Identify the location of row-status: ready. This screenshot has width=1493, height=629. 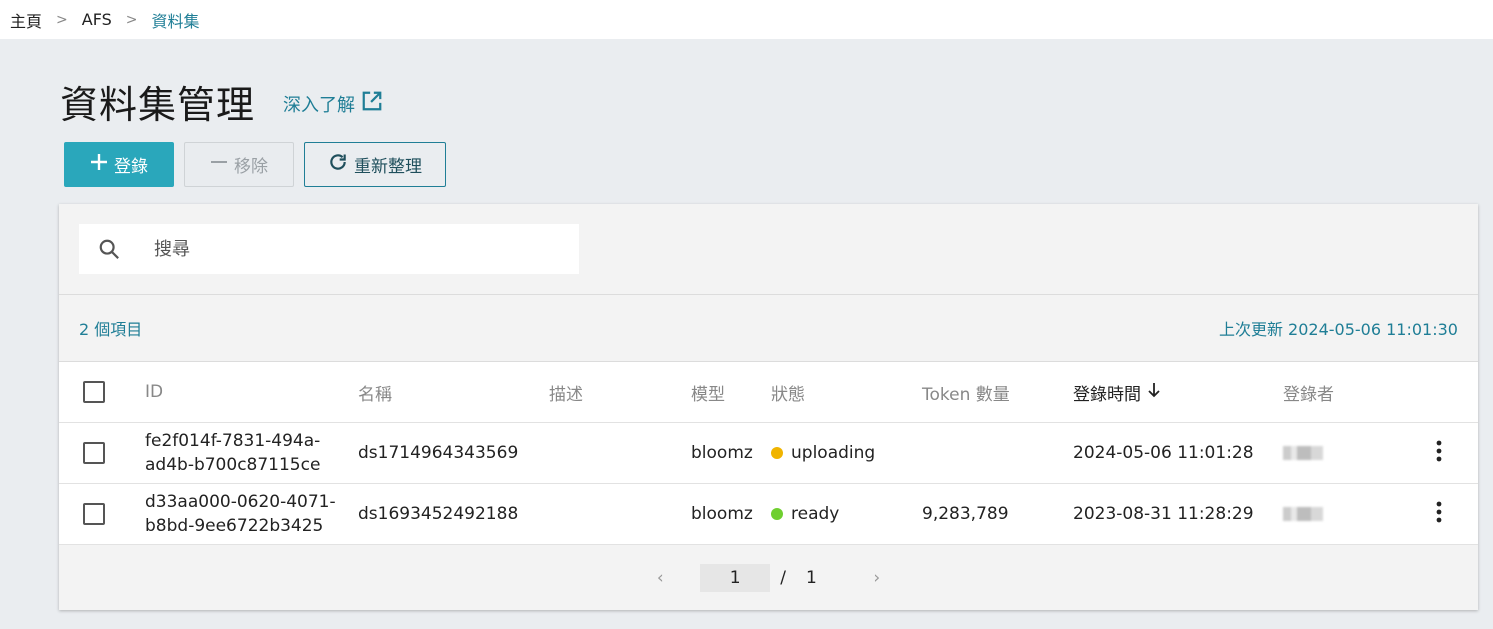
(805, 514).